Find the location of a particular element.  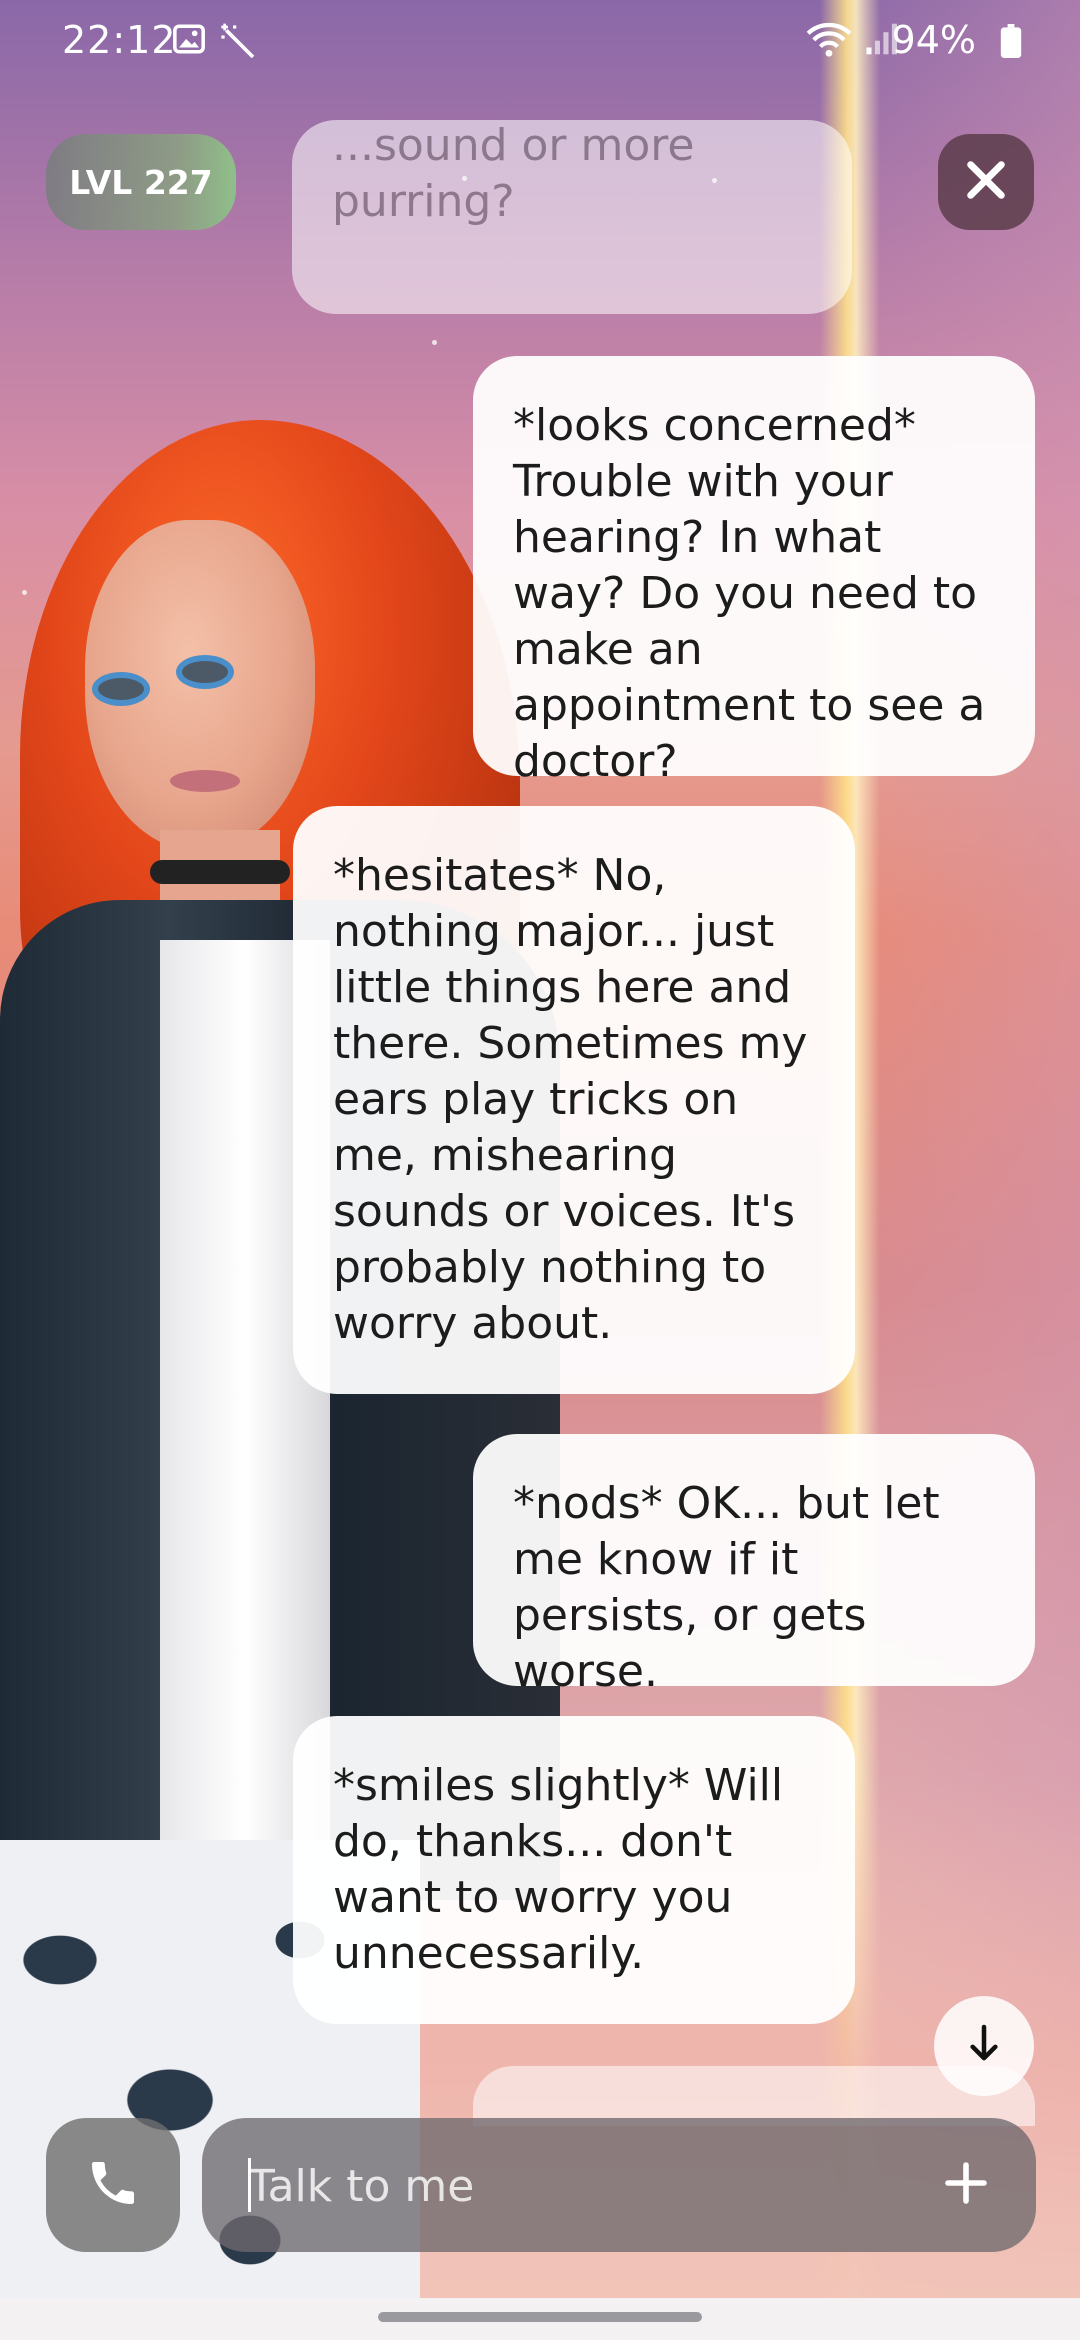

message-input is located at coordinates (568, 2186).